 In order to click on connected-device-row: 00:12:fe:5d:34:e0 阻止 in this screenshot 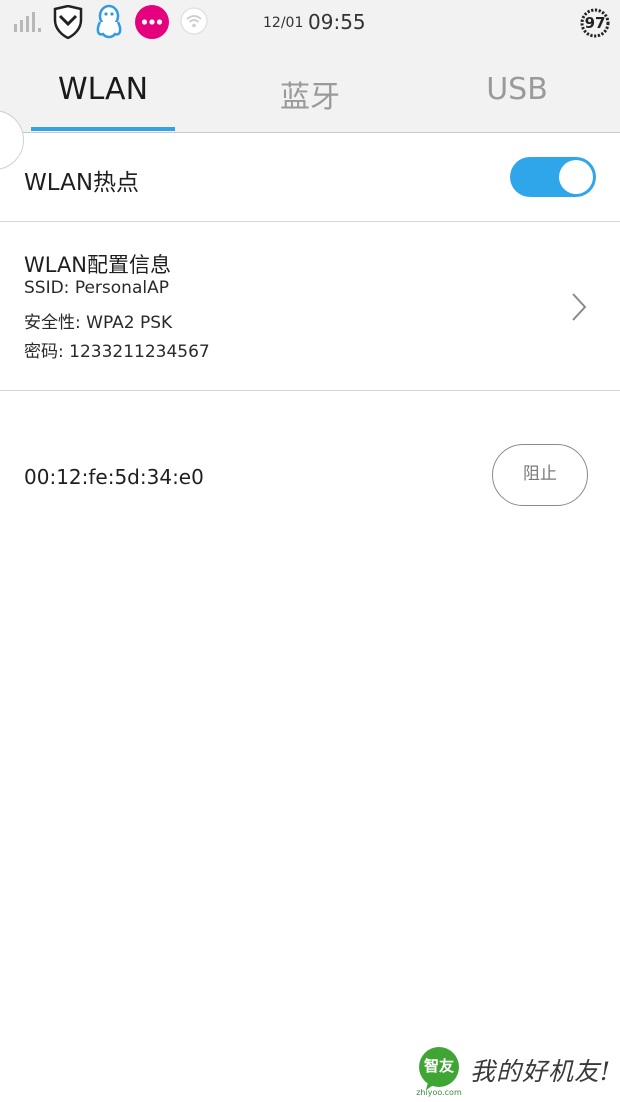, I will do `click(310, 475)`.